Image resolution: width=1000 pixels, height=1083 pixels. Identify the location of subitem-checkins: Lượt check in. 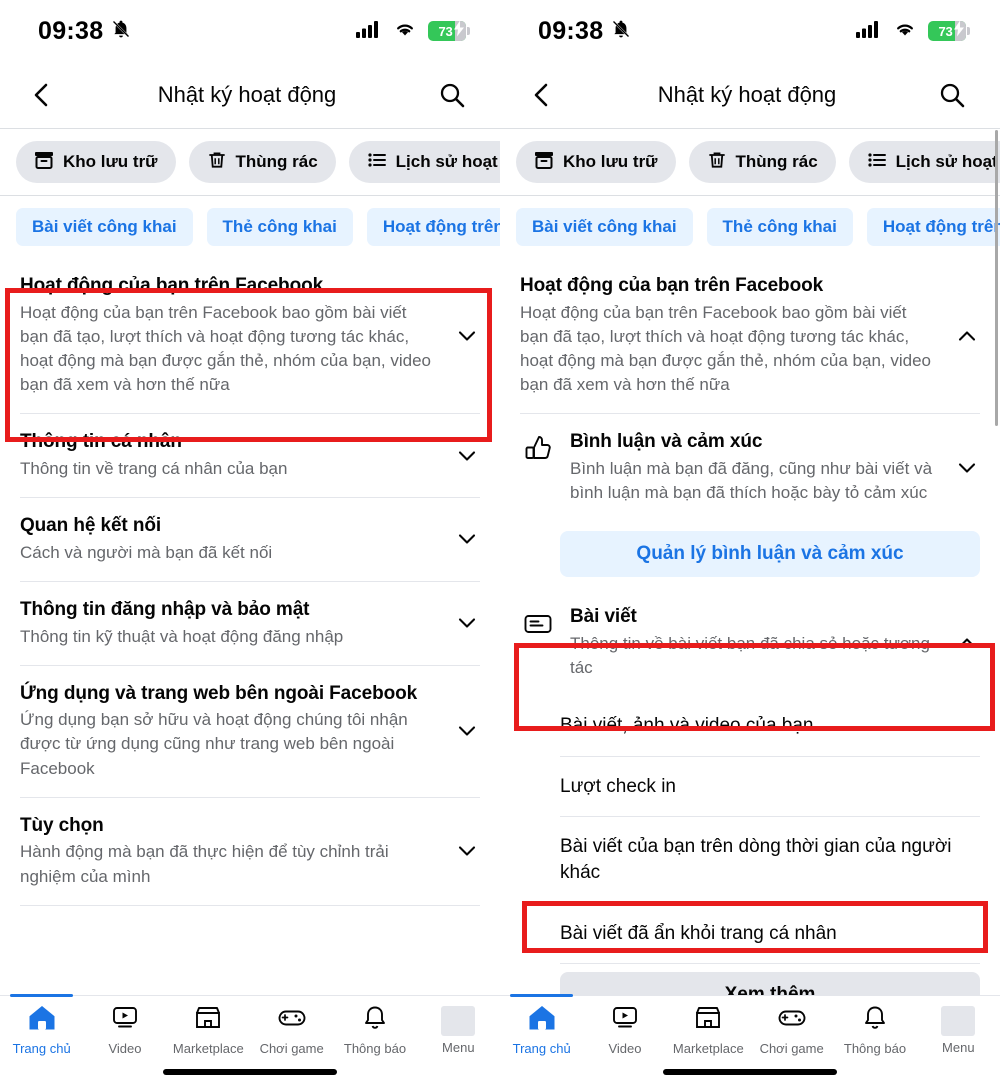
(750, 787).